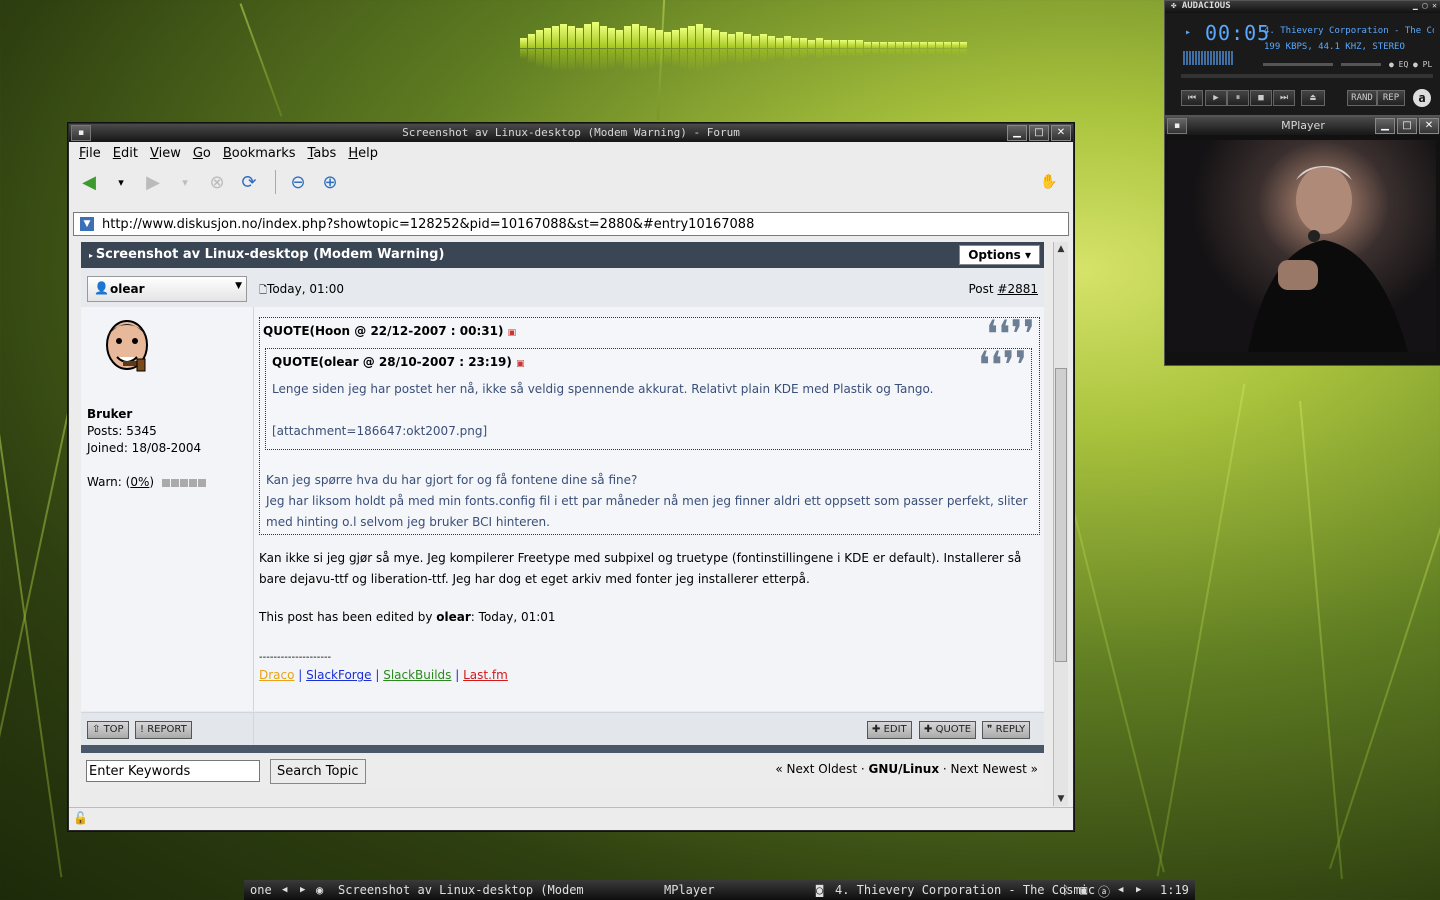 The height and width of the screenshot is (900, 1440). I want to click on menu-file: File, so click(90, 153).